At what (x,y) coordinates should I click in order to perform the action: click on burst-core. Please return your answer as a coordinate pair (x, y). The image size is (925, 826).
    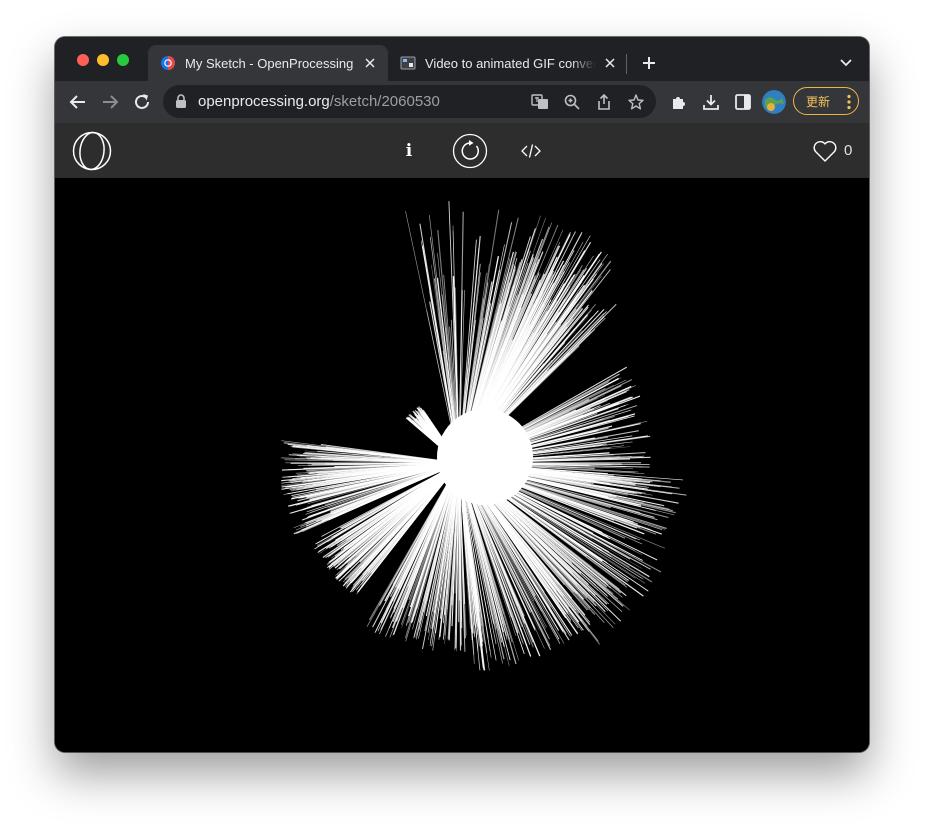
    Looking at the image, I should click on (485, 457).